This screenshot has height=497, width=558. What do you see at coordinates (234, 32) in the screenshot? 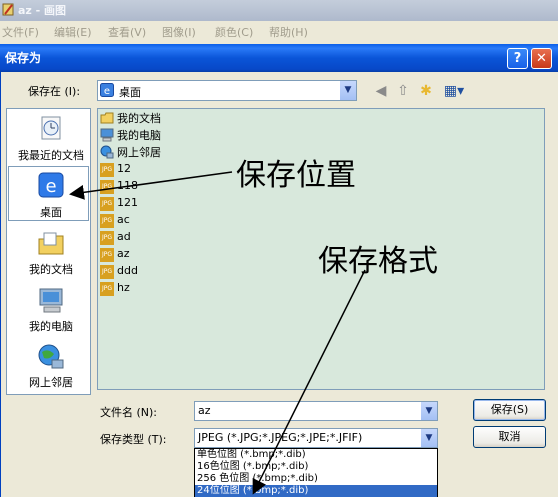
I see `menu-colors: 颜色(C)` at bounding box center [234, 32].